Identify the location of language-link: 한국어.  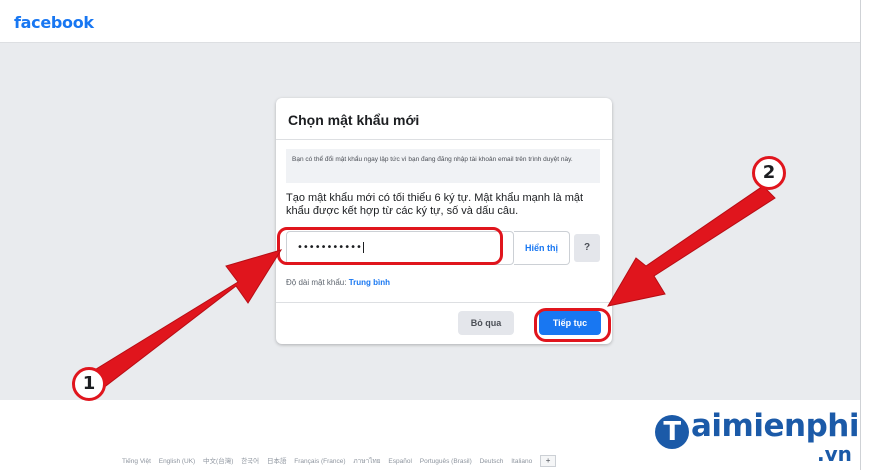
(250, 461).